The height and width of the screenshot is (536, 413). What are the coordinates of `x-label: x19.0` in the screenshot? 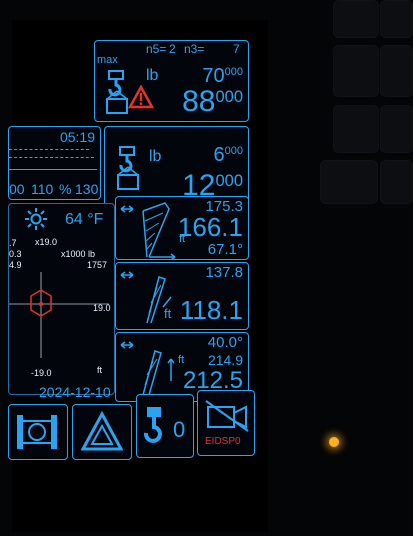 It's located at (46, 242).